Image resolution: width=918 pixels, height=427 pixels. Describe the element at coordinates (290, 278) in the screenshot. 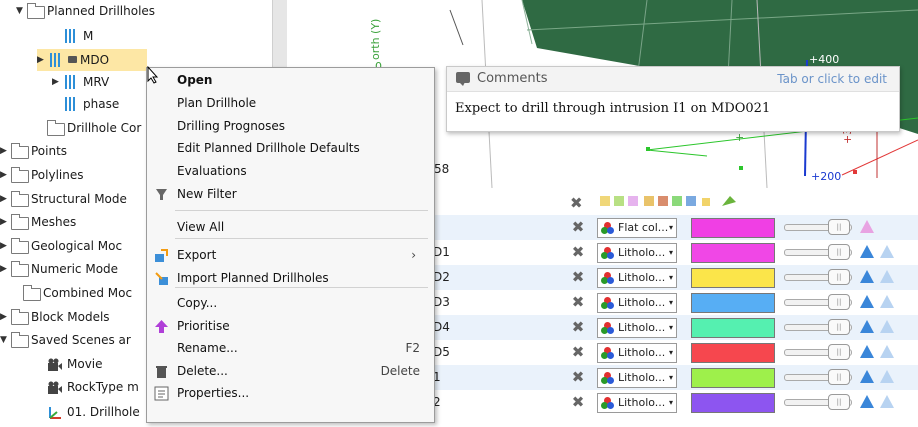

I see `menu-item-import-planned-drillholes: Import Planned Drillholes` at that location.